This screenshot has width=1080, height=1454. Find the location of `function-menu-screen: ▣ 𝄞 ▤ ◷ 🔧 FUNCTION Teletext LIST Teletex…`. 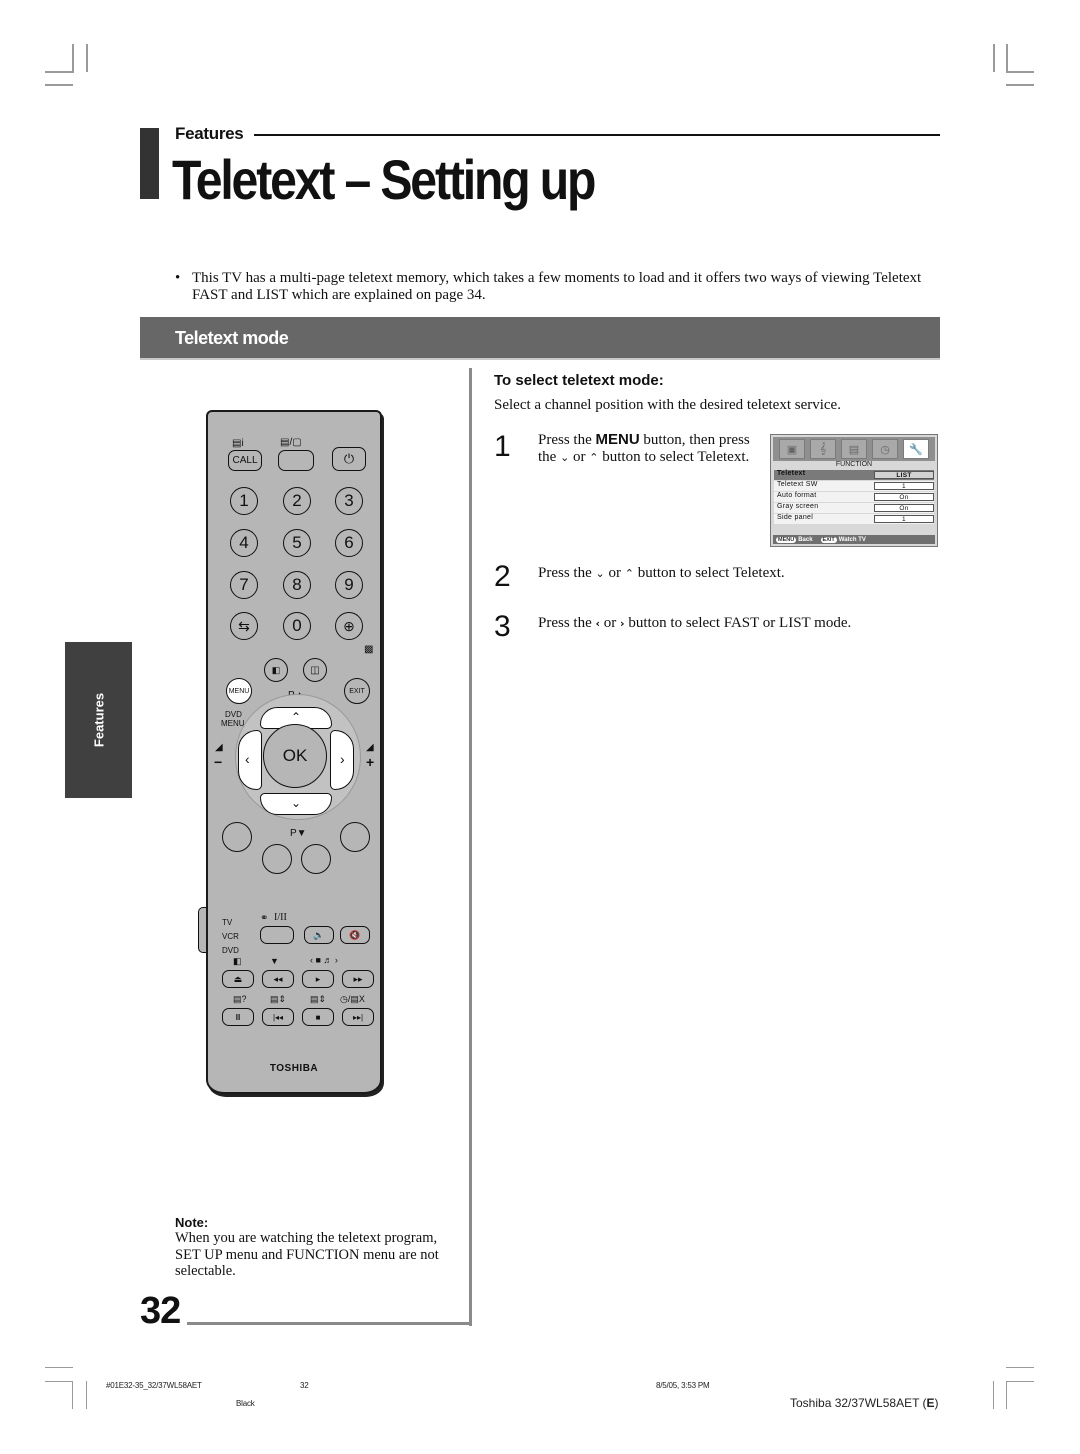

function-menu-screen: ▣ 𝄞 ▤ ◷ 🔧 FUNCTION Teletext LIST Teletex… is located at coordinates (854, 490).